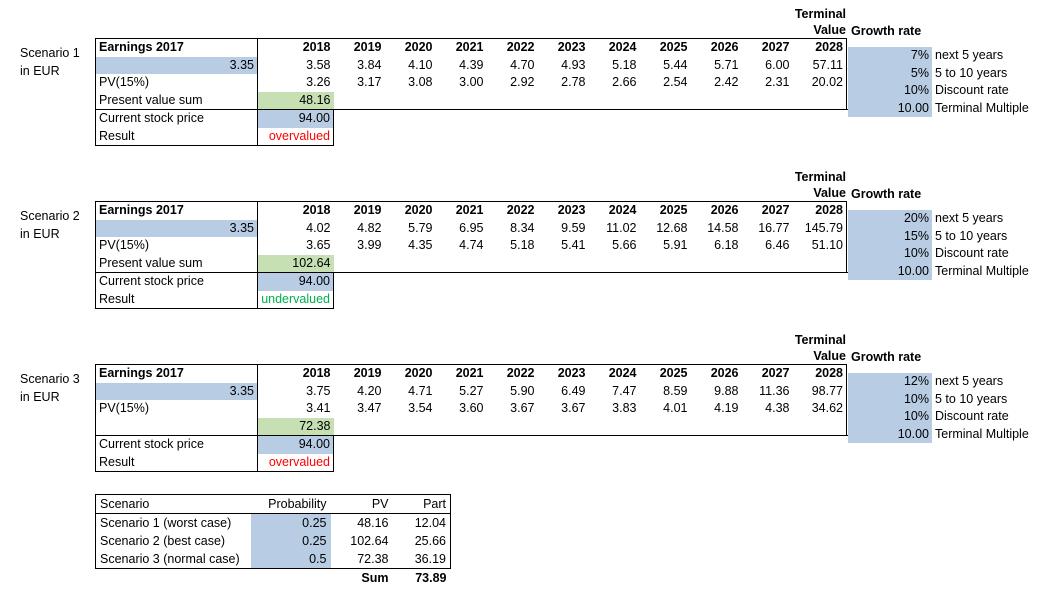  I want to click on assumption-row: 10%, so click(890, 91).